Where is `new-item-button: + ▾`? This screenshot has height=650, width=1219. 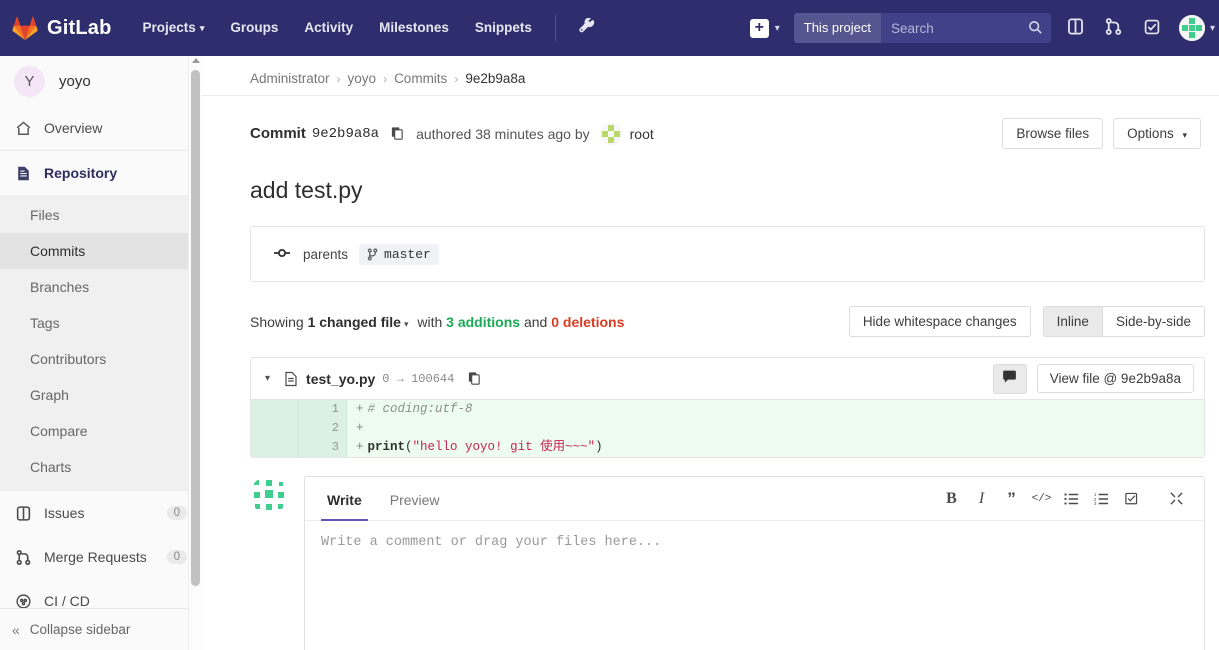 new-item-button: + ▾ is located at coordinates (763, 28).